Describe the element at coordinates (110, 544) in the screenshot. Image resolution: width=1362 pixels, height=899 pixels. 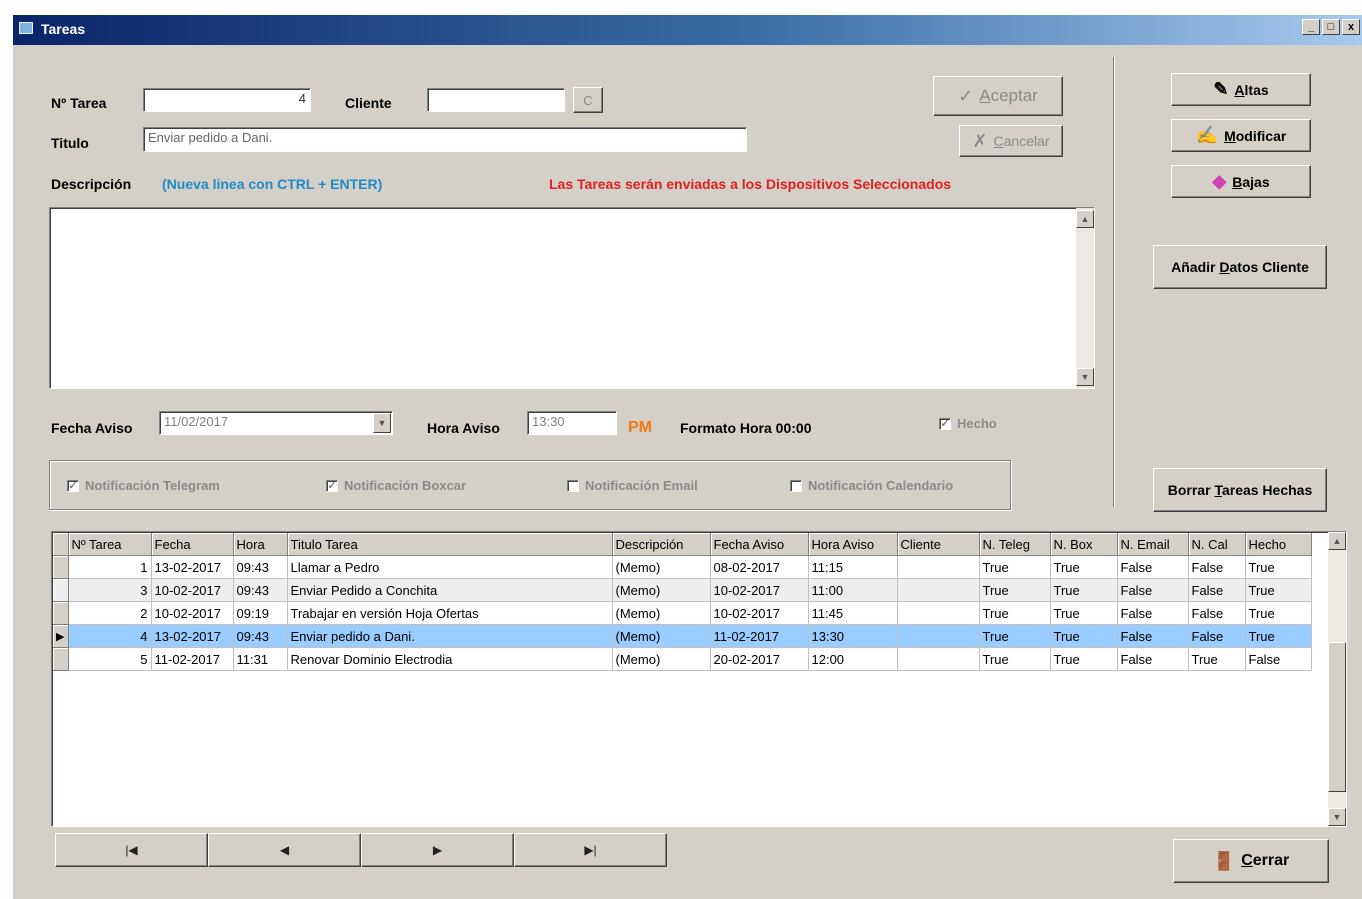
I see `column-header: Nº Tarea` at that location.